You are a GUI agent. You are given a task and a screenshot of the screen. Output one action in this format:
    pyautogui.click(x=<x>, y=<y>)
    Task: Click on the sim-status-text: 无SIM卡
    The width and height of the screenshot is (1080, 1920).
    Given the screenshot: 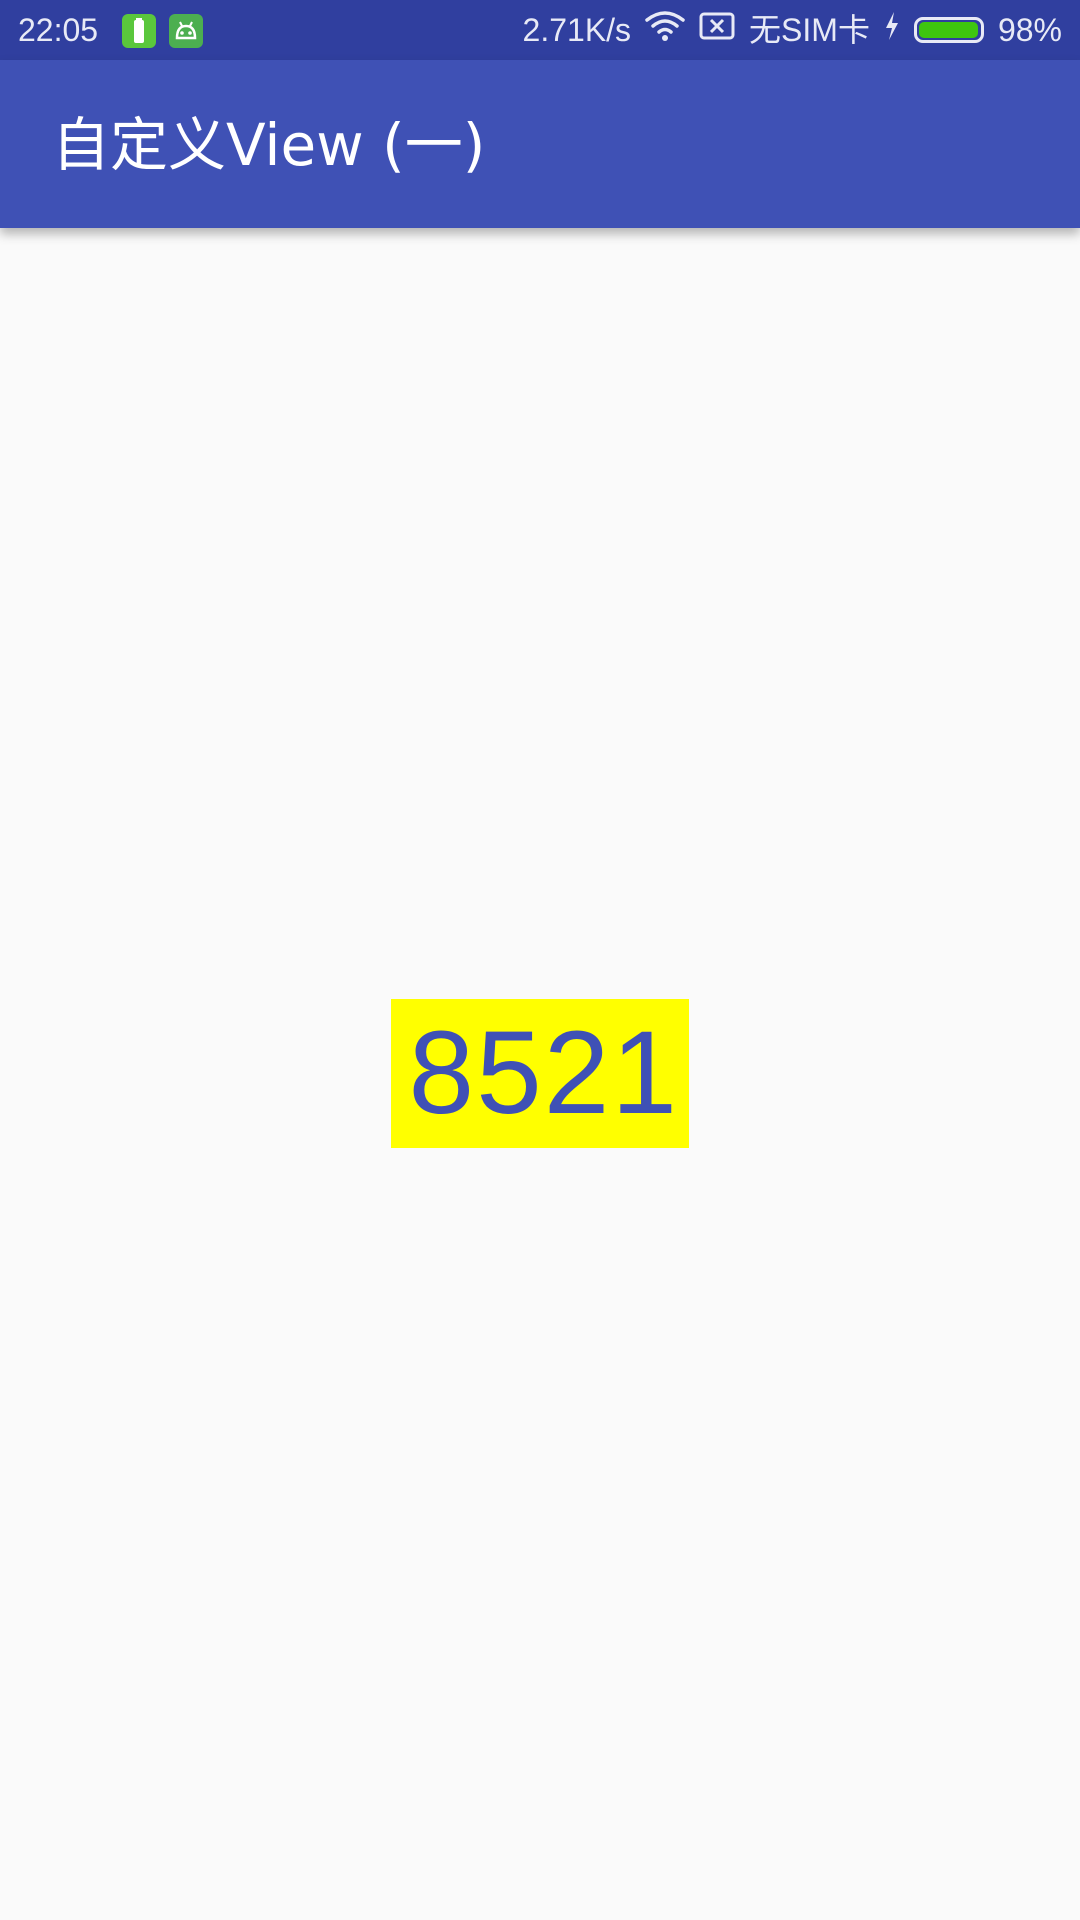 What is the action you would take?
    pyautogui.click(x=809, y=30)
    